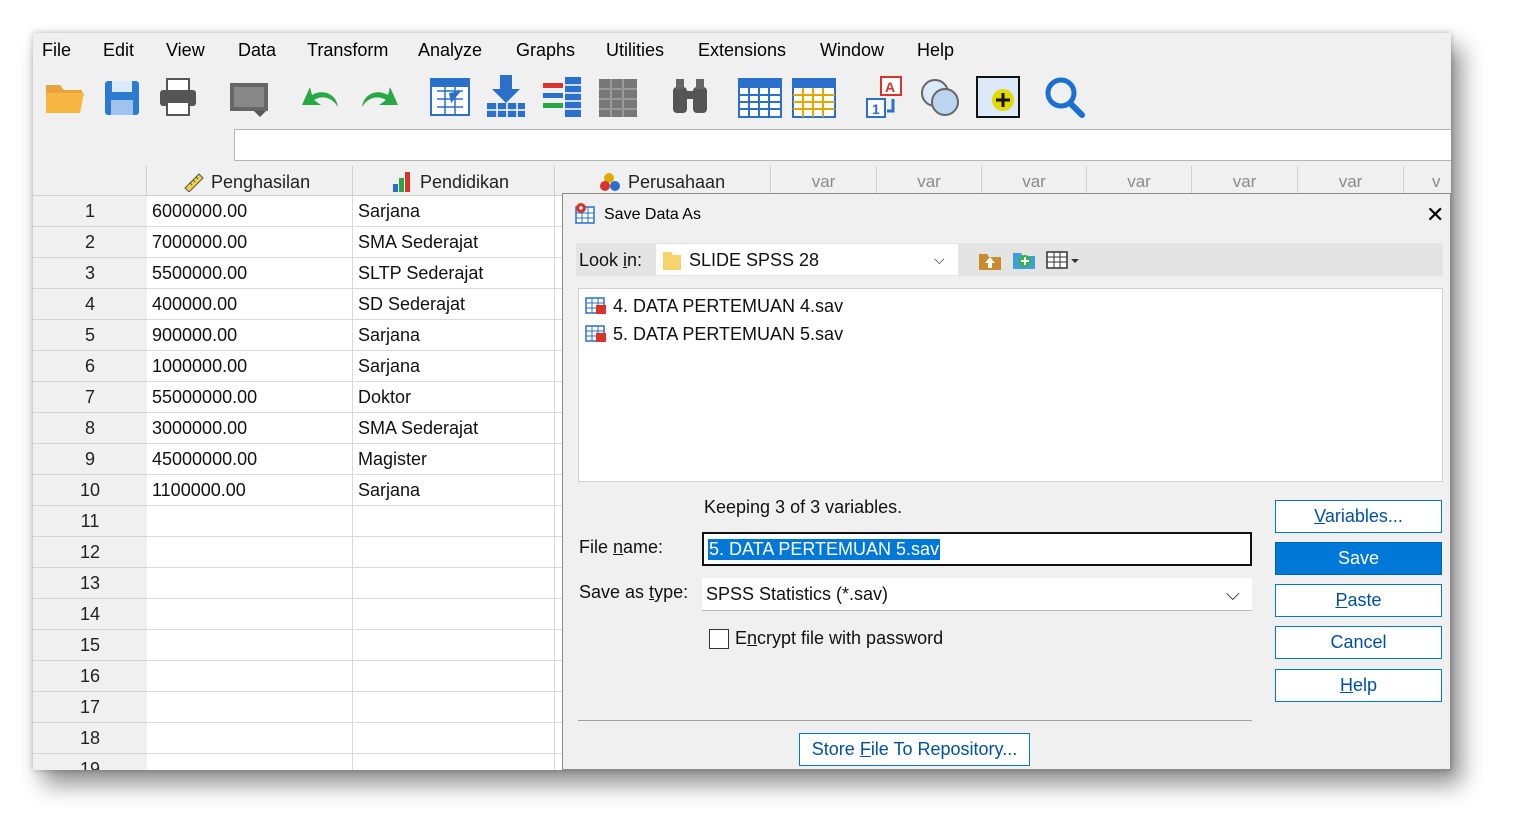 The image size is (1516, 835). I want to click on value-labels-icon, so click(940, 97).